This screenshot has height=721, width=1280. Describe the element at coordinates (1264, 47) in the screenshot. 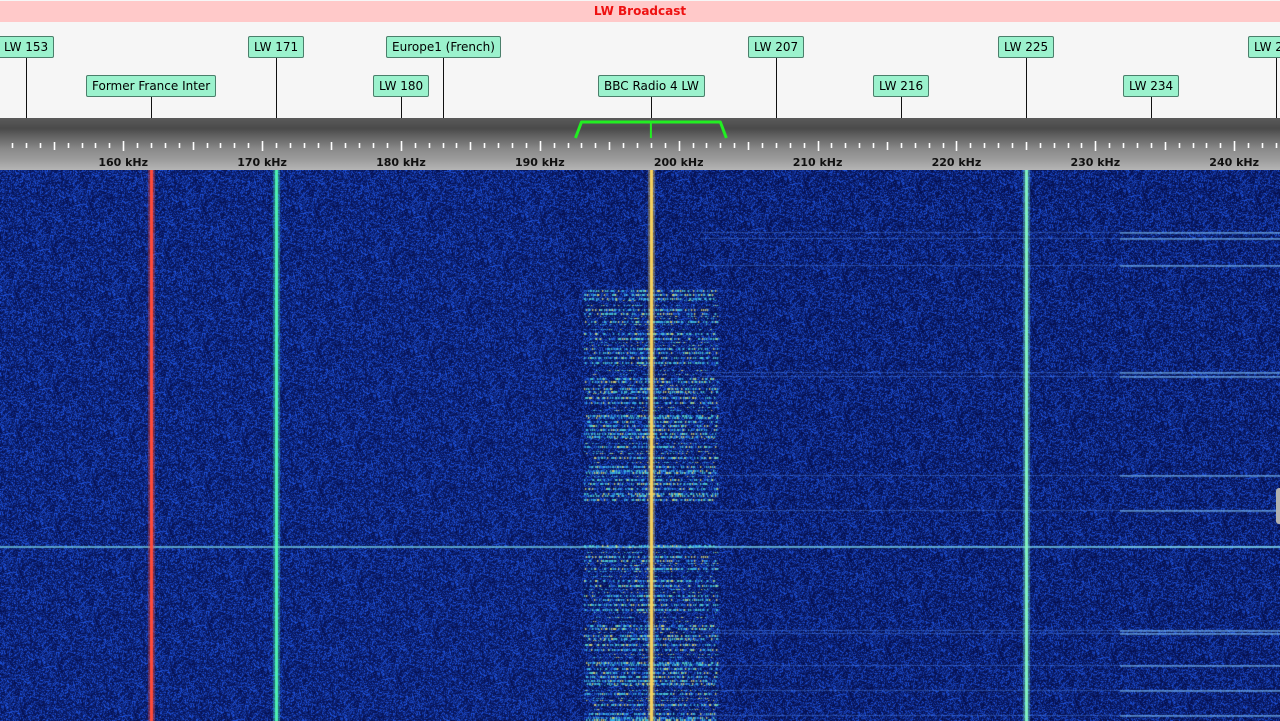

I see `station-label: LW 243` at that location.